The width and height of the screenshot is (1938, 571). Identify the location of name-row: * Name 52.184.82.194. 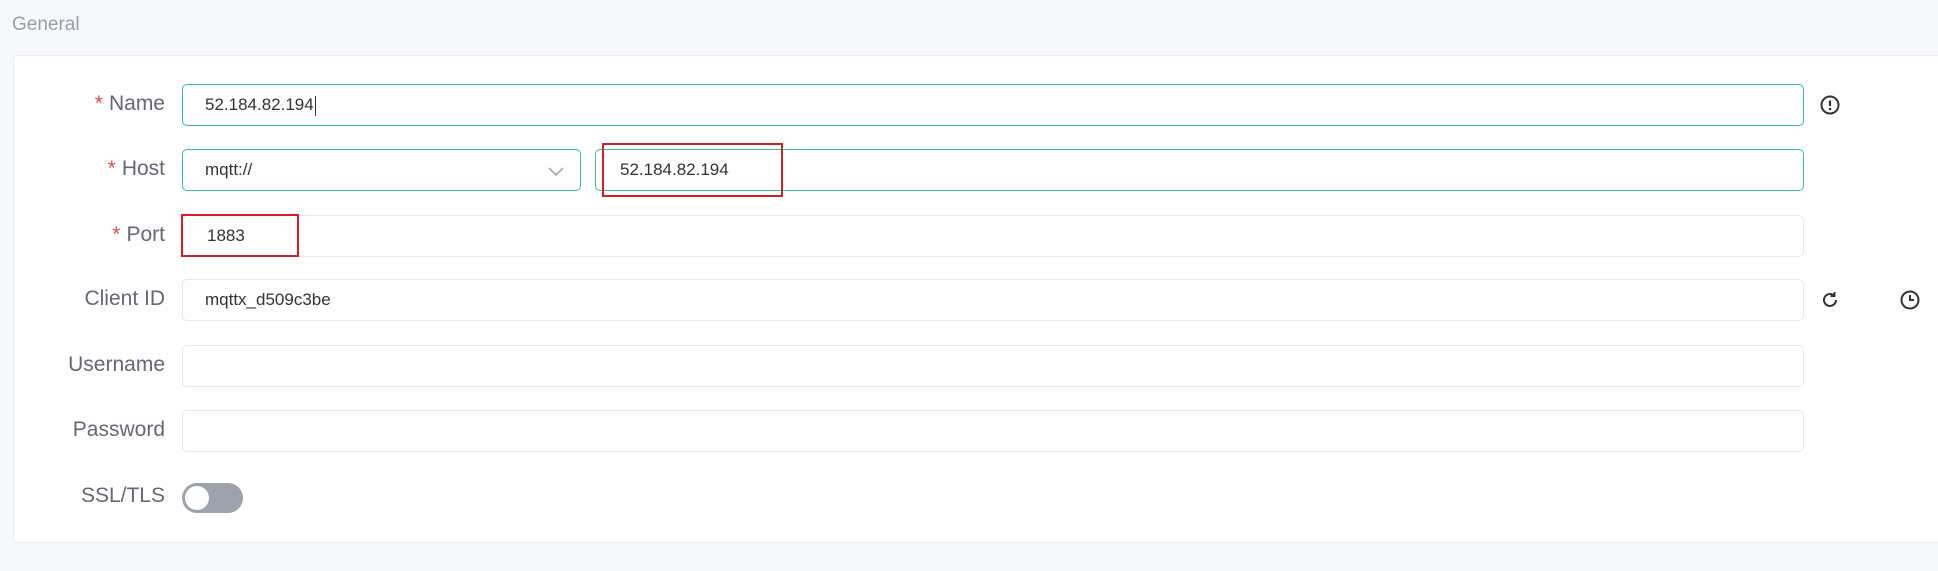
(969, 105).